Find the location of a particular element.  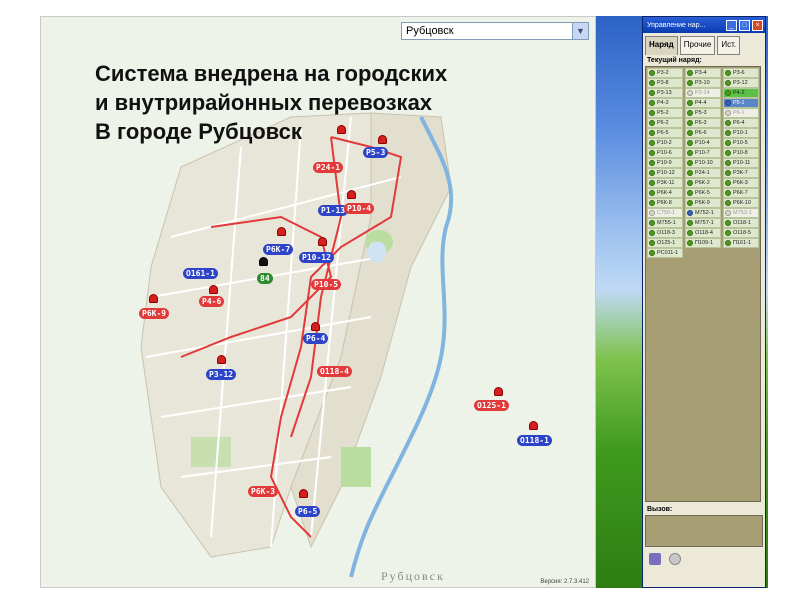

route-item: О118-3 is located at coordinates (665, 233).